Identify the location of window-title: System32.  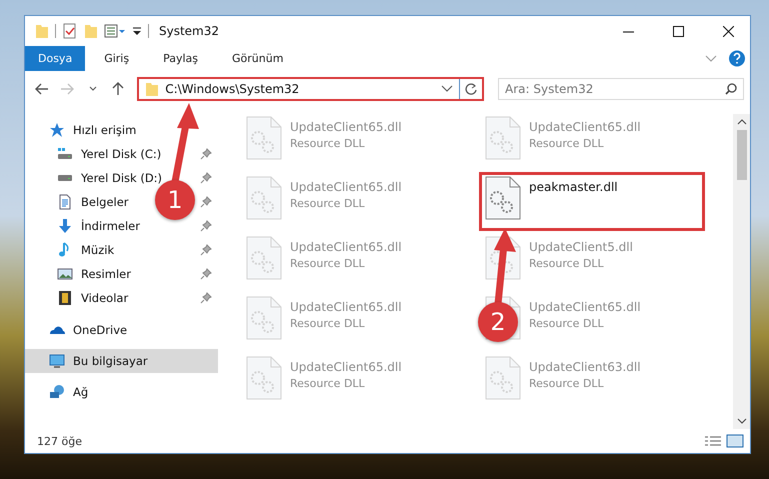
(189, 31).